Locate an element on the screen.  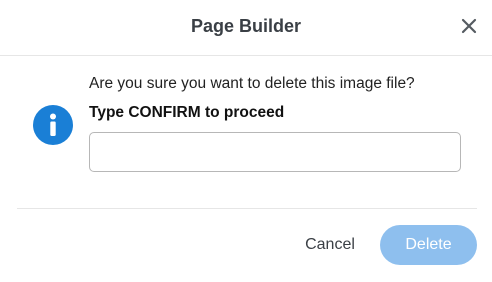
footer-divider is located at coordinates (247, 208).